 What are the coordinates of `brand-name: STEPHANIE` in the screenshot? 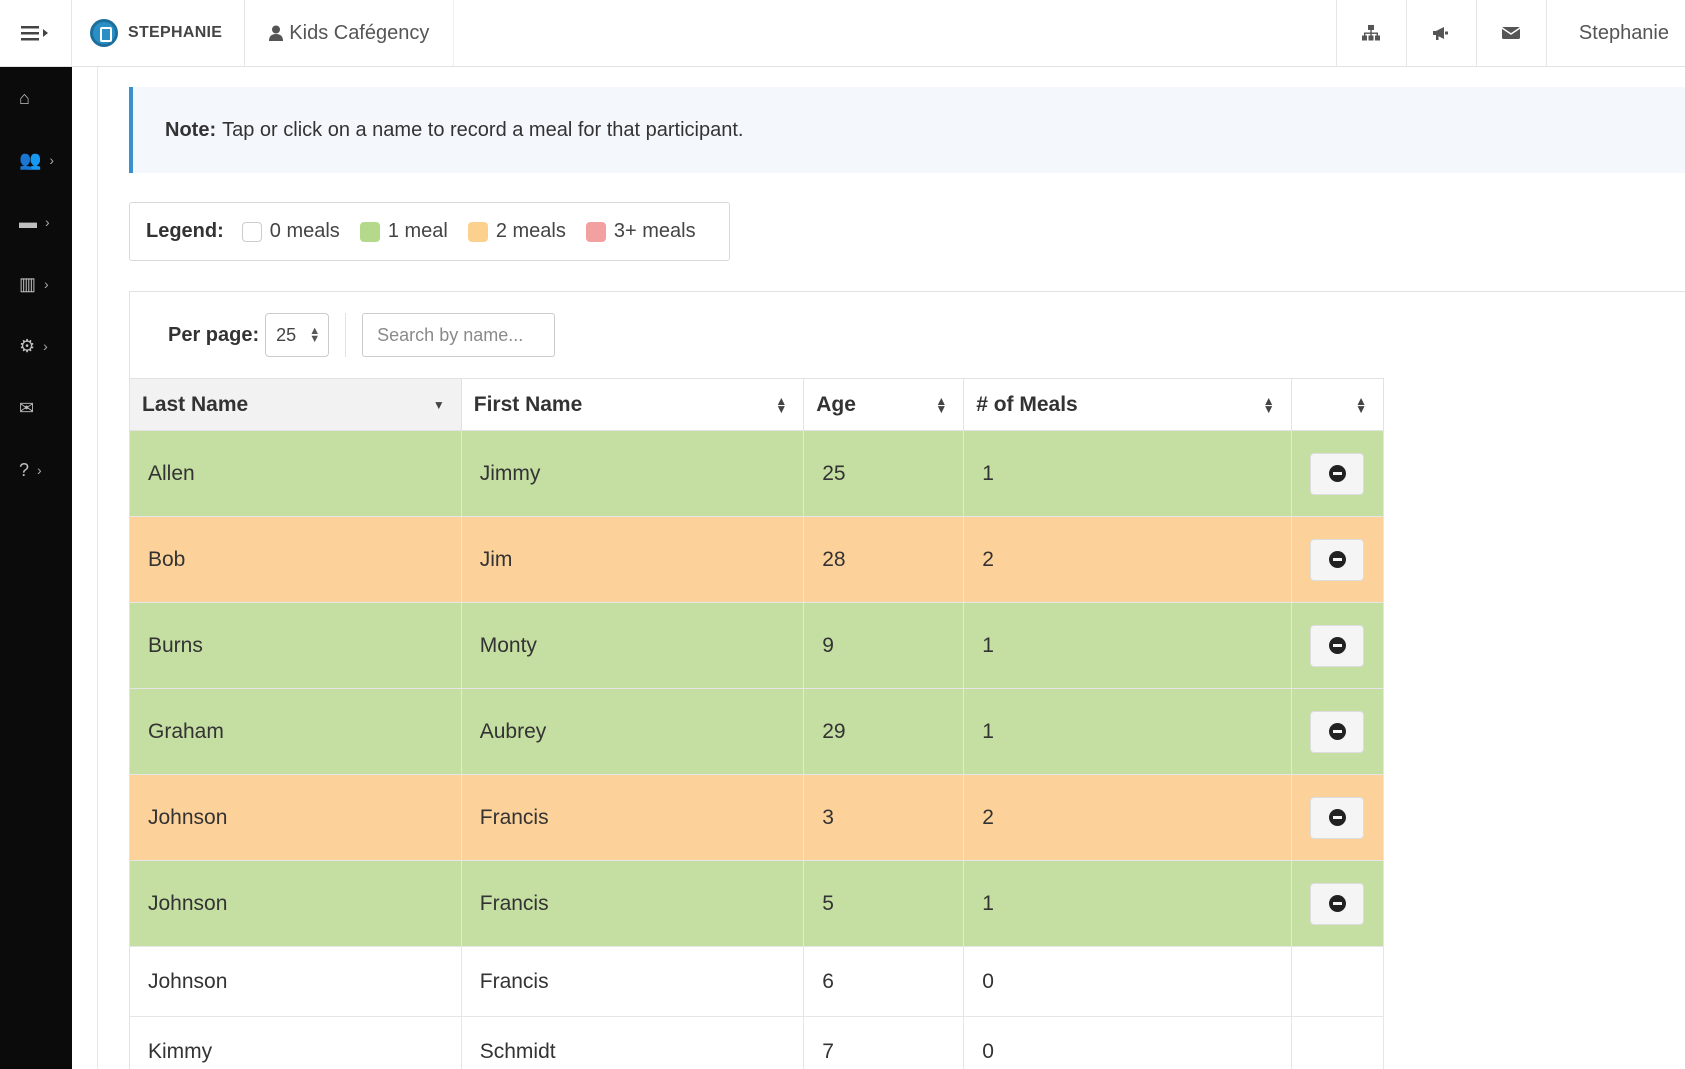 It's located at (175, 32).